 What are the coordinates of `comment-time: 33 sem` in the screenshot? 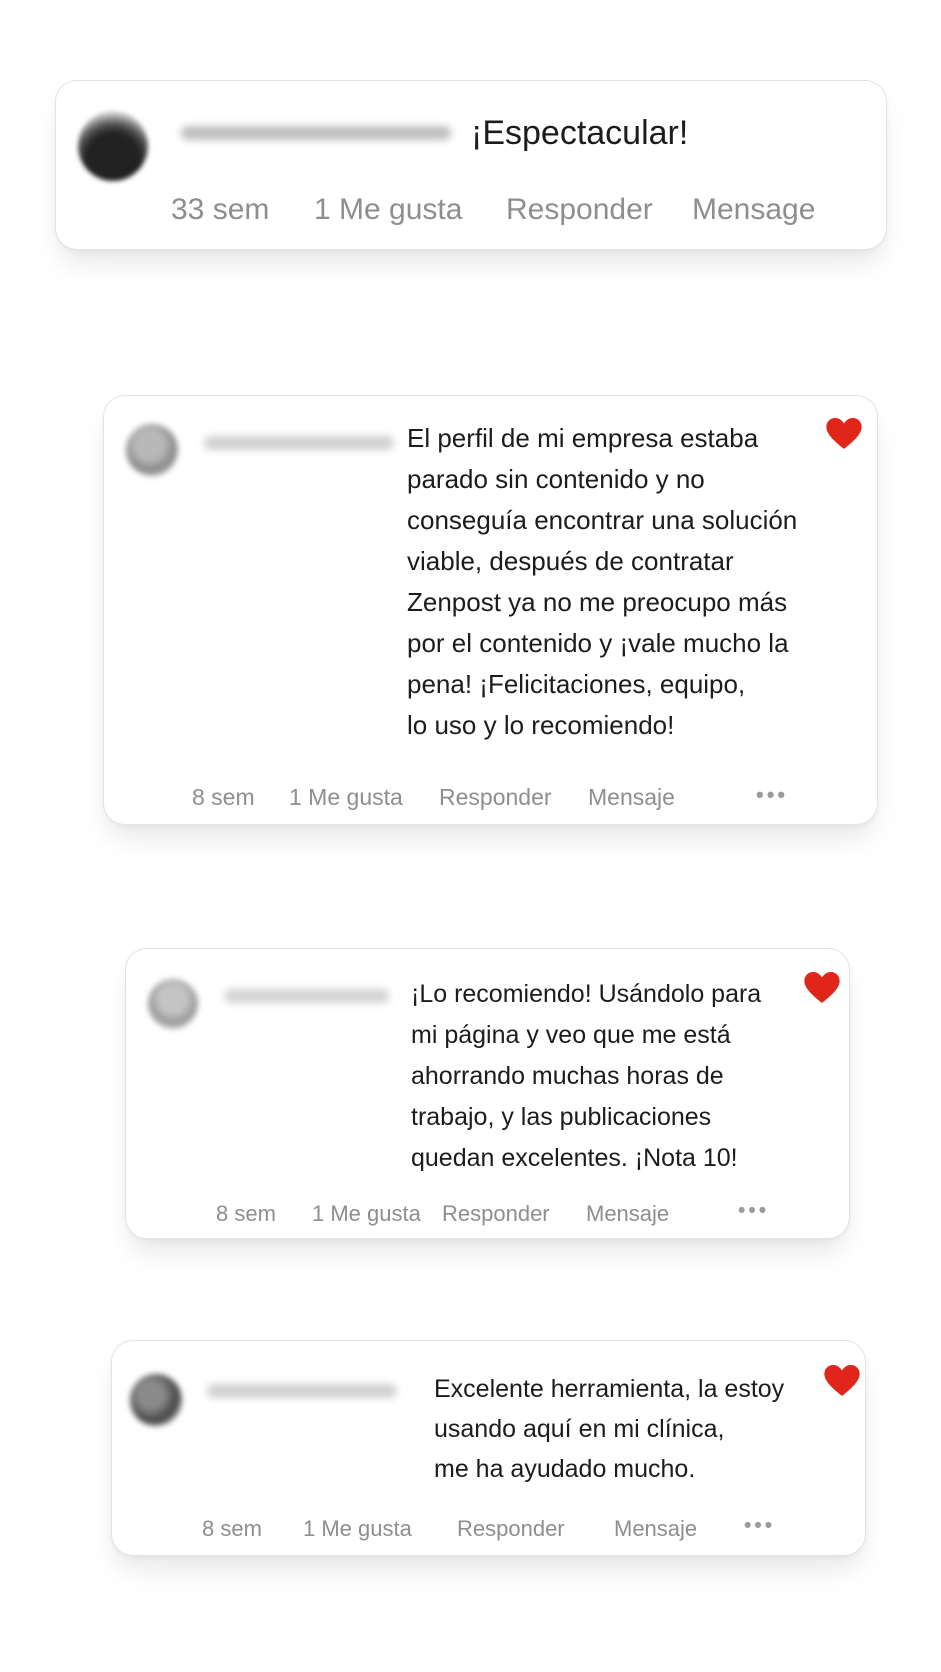 It's located at (220, 209).